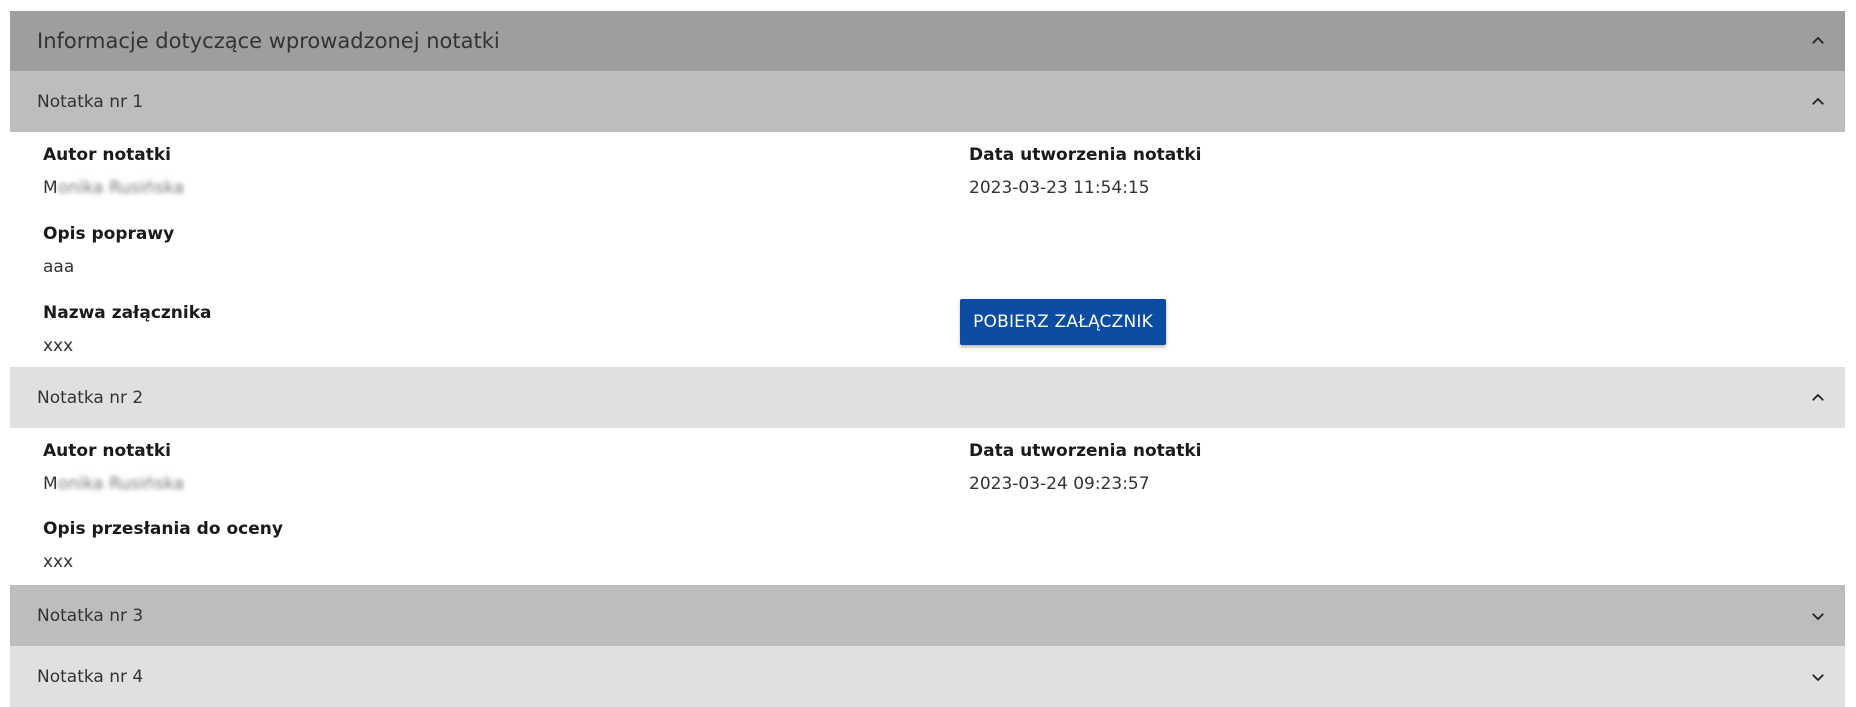 The width and height of the screenshot is (1856, 707). What do you see at coordinates (58, 562) in the screenshot?
I see `description-value: xxx` at bounding box center [58, 562].